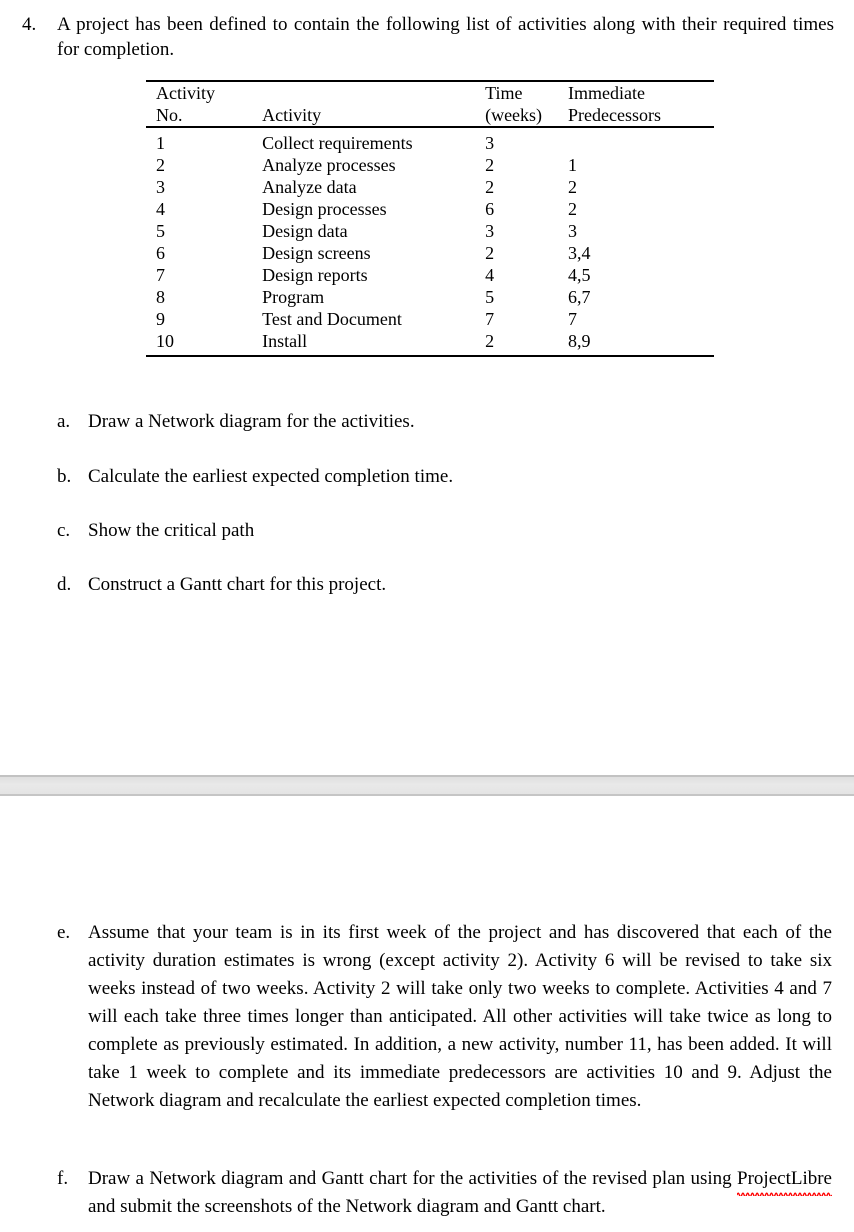  Describe the element at coordinates (293, 297) in the screenshot. I see `cell-activity: Program` at that location.